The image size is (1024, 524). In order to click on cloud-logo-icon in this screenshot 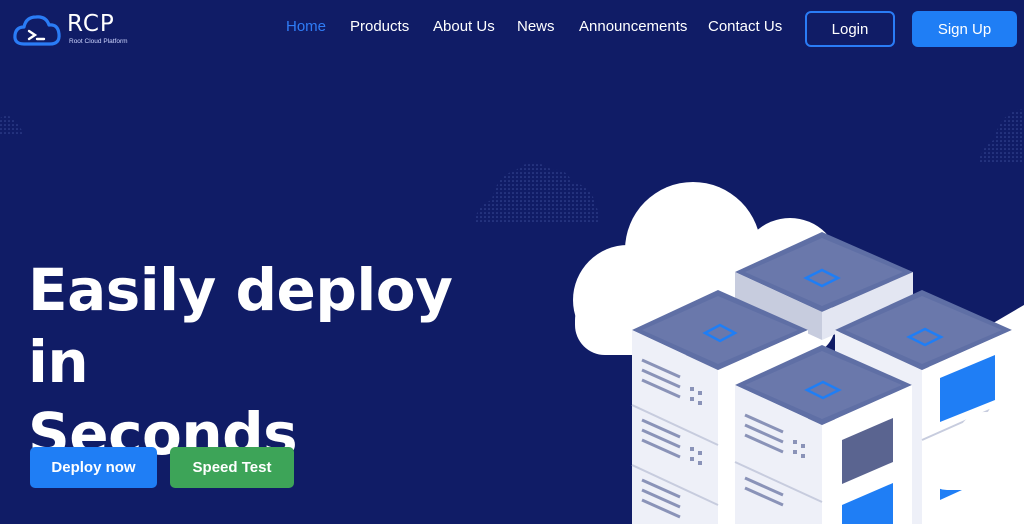, I will do `click(37, 30)`.